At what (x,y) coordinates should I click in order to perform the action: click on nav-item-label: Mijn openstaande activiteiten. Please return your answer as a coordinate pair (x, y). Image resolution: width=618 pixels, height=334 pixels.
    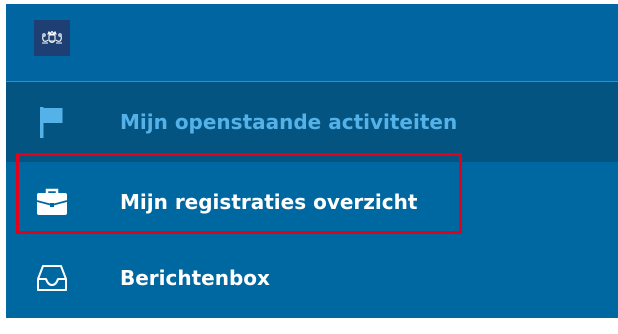
    Looking at the image, I should click on (289, 122).